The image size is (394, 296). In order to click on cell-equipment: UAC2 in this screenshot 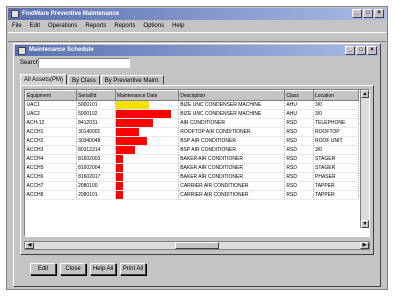, I will do `click(51, 114)`.